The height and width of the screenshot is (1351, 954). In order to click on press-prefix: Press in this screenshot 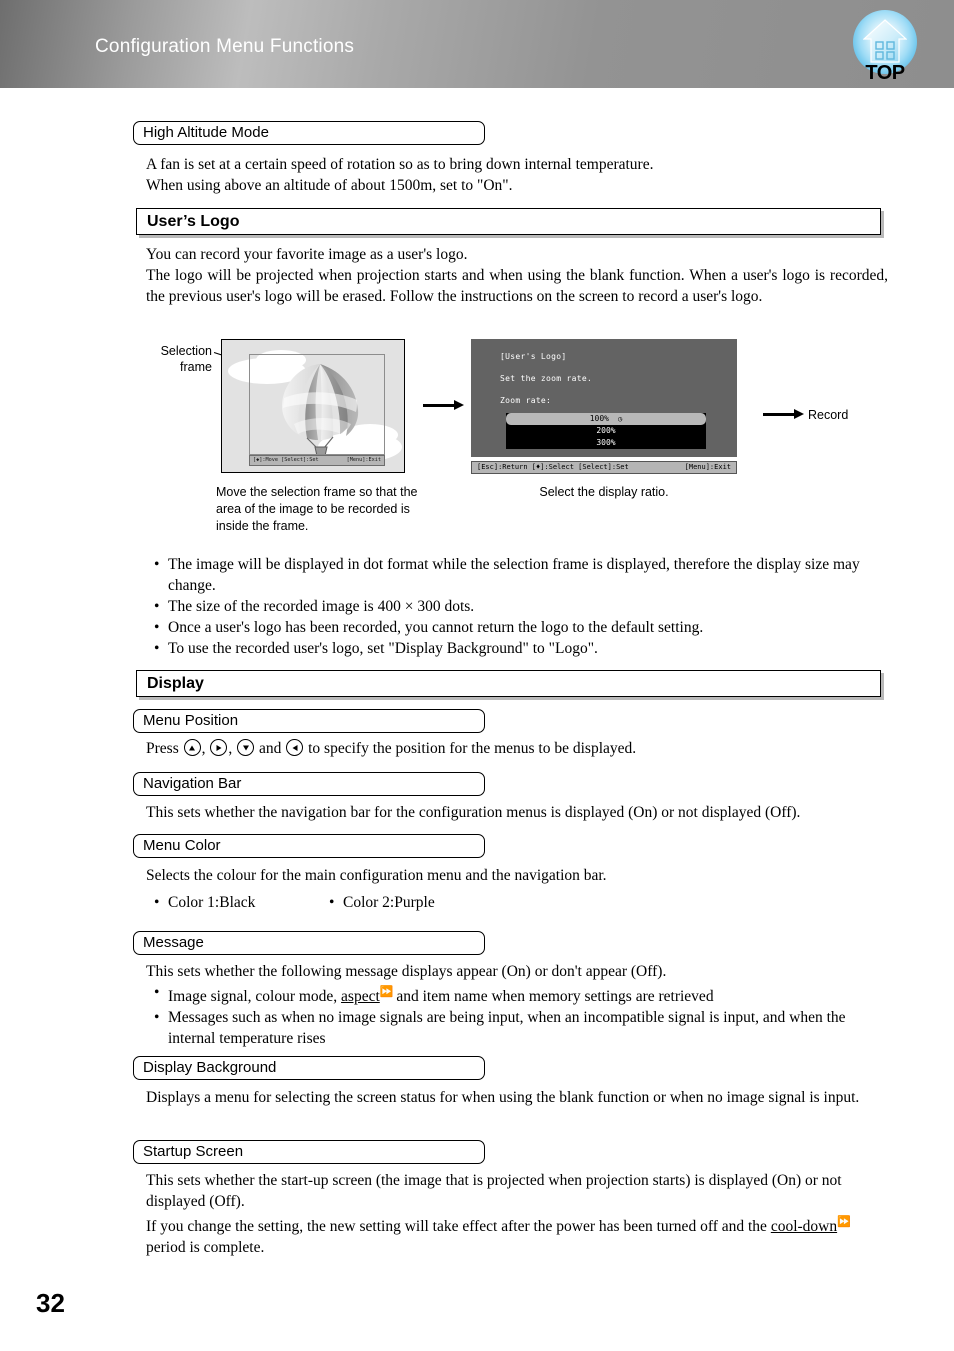, I will do `click(162, 748)`.